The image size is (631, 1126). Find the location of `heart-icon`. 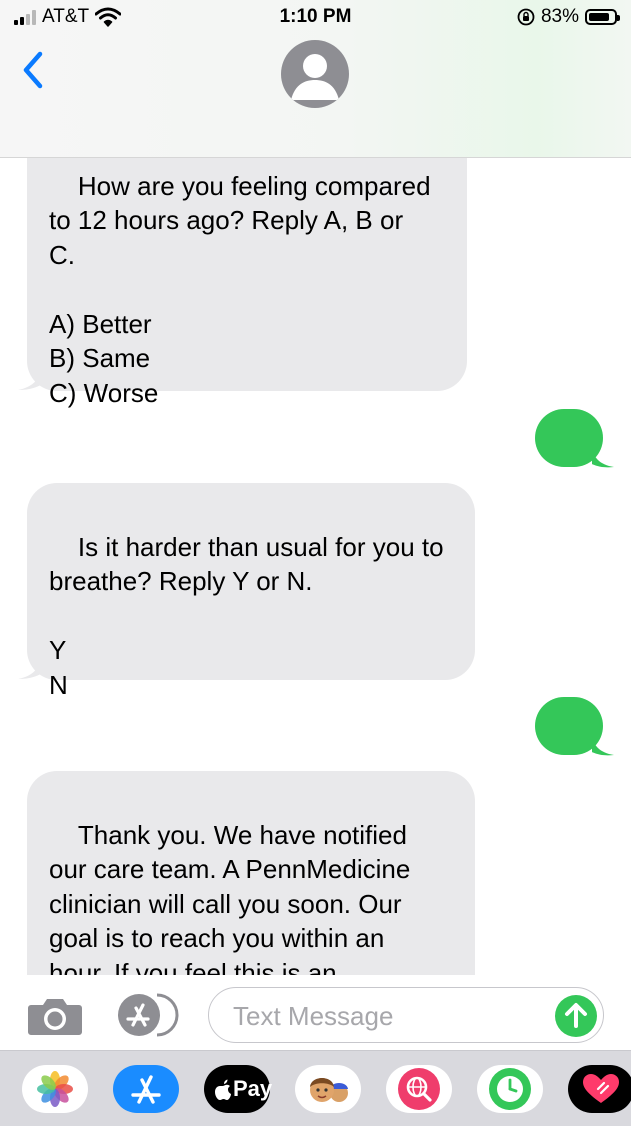

heart-icon is located at coordinates (601, 1088).